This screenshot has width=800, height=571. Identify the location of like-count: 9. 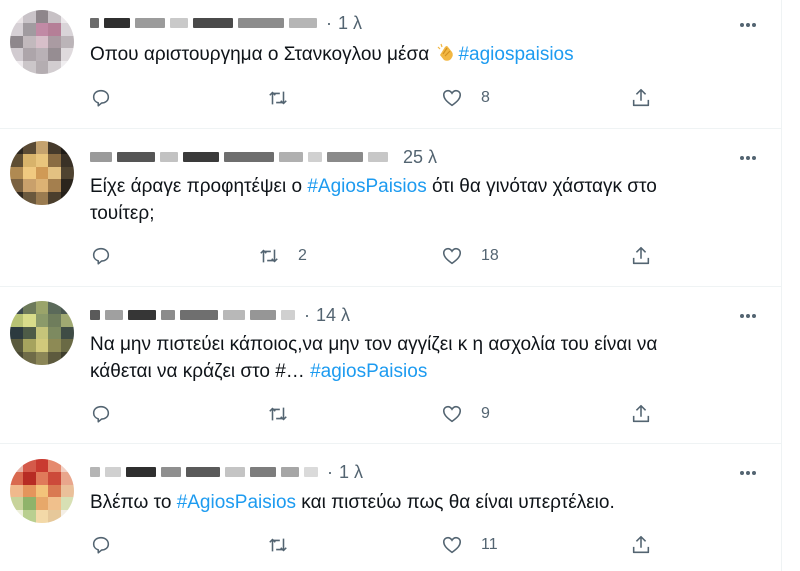
(485, 413).